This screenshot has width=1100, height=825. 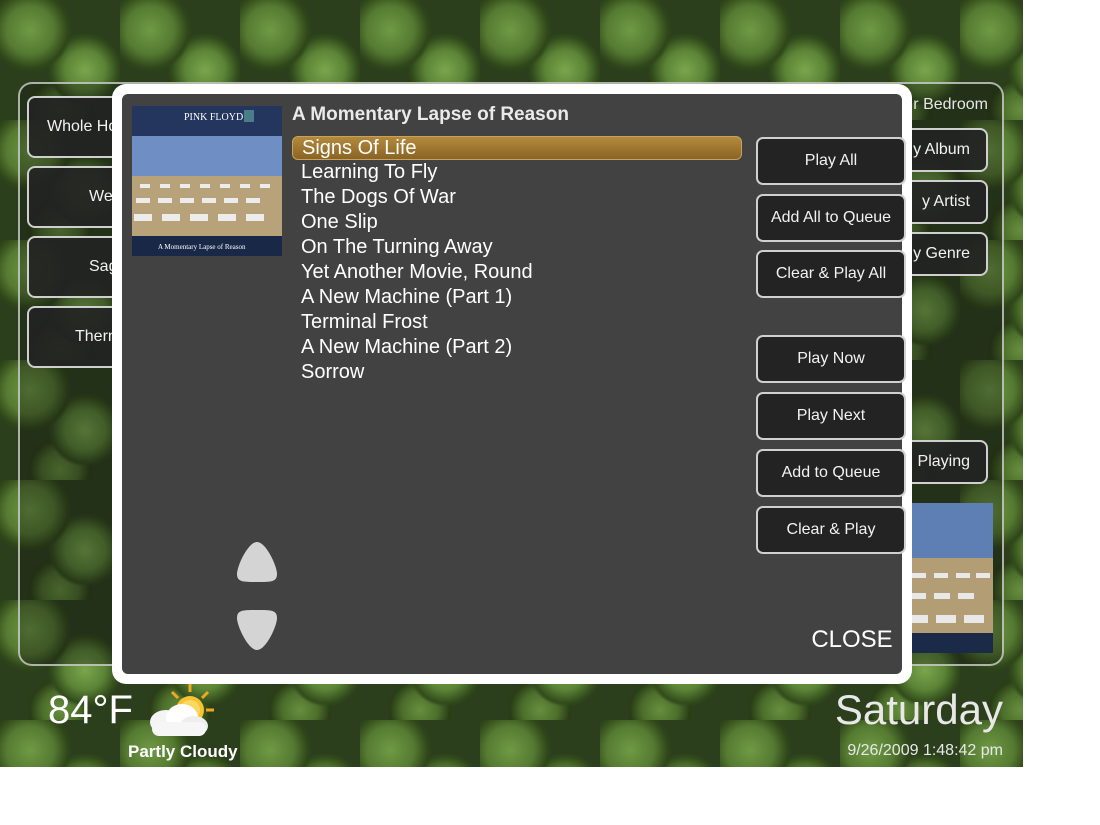 What do you see at coordinates (179, 711) in the screenshot?
I see `partly-cloudy-icon` at bounding box center [179, 711].